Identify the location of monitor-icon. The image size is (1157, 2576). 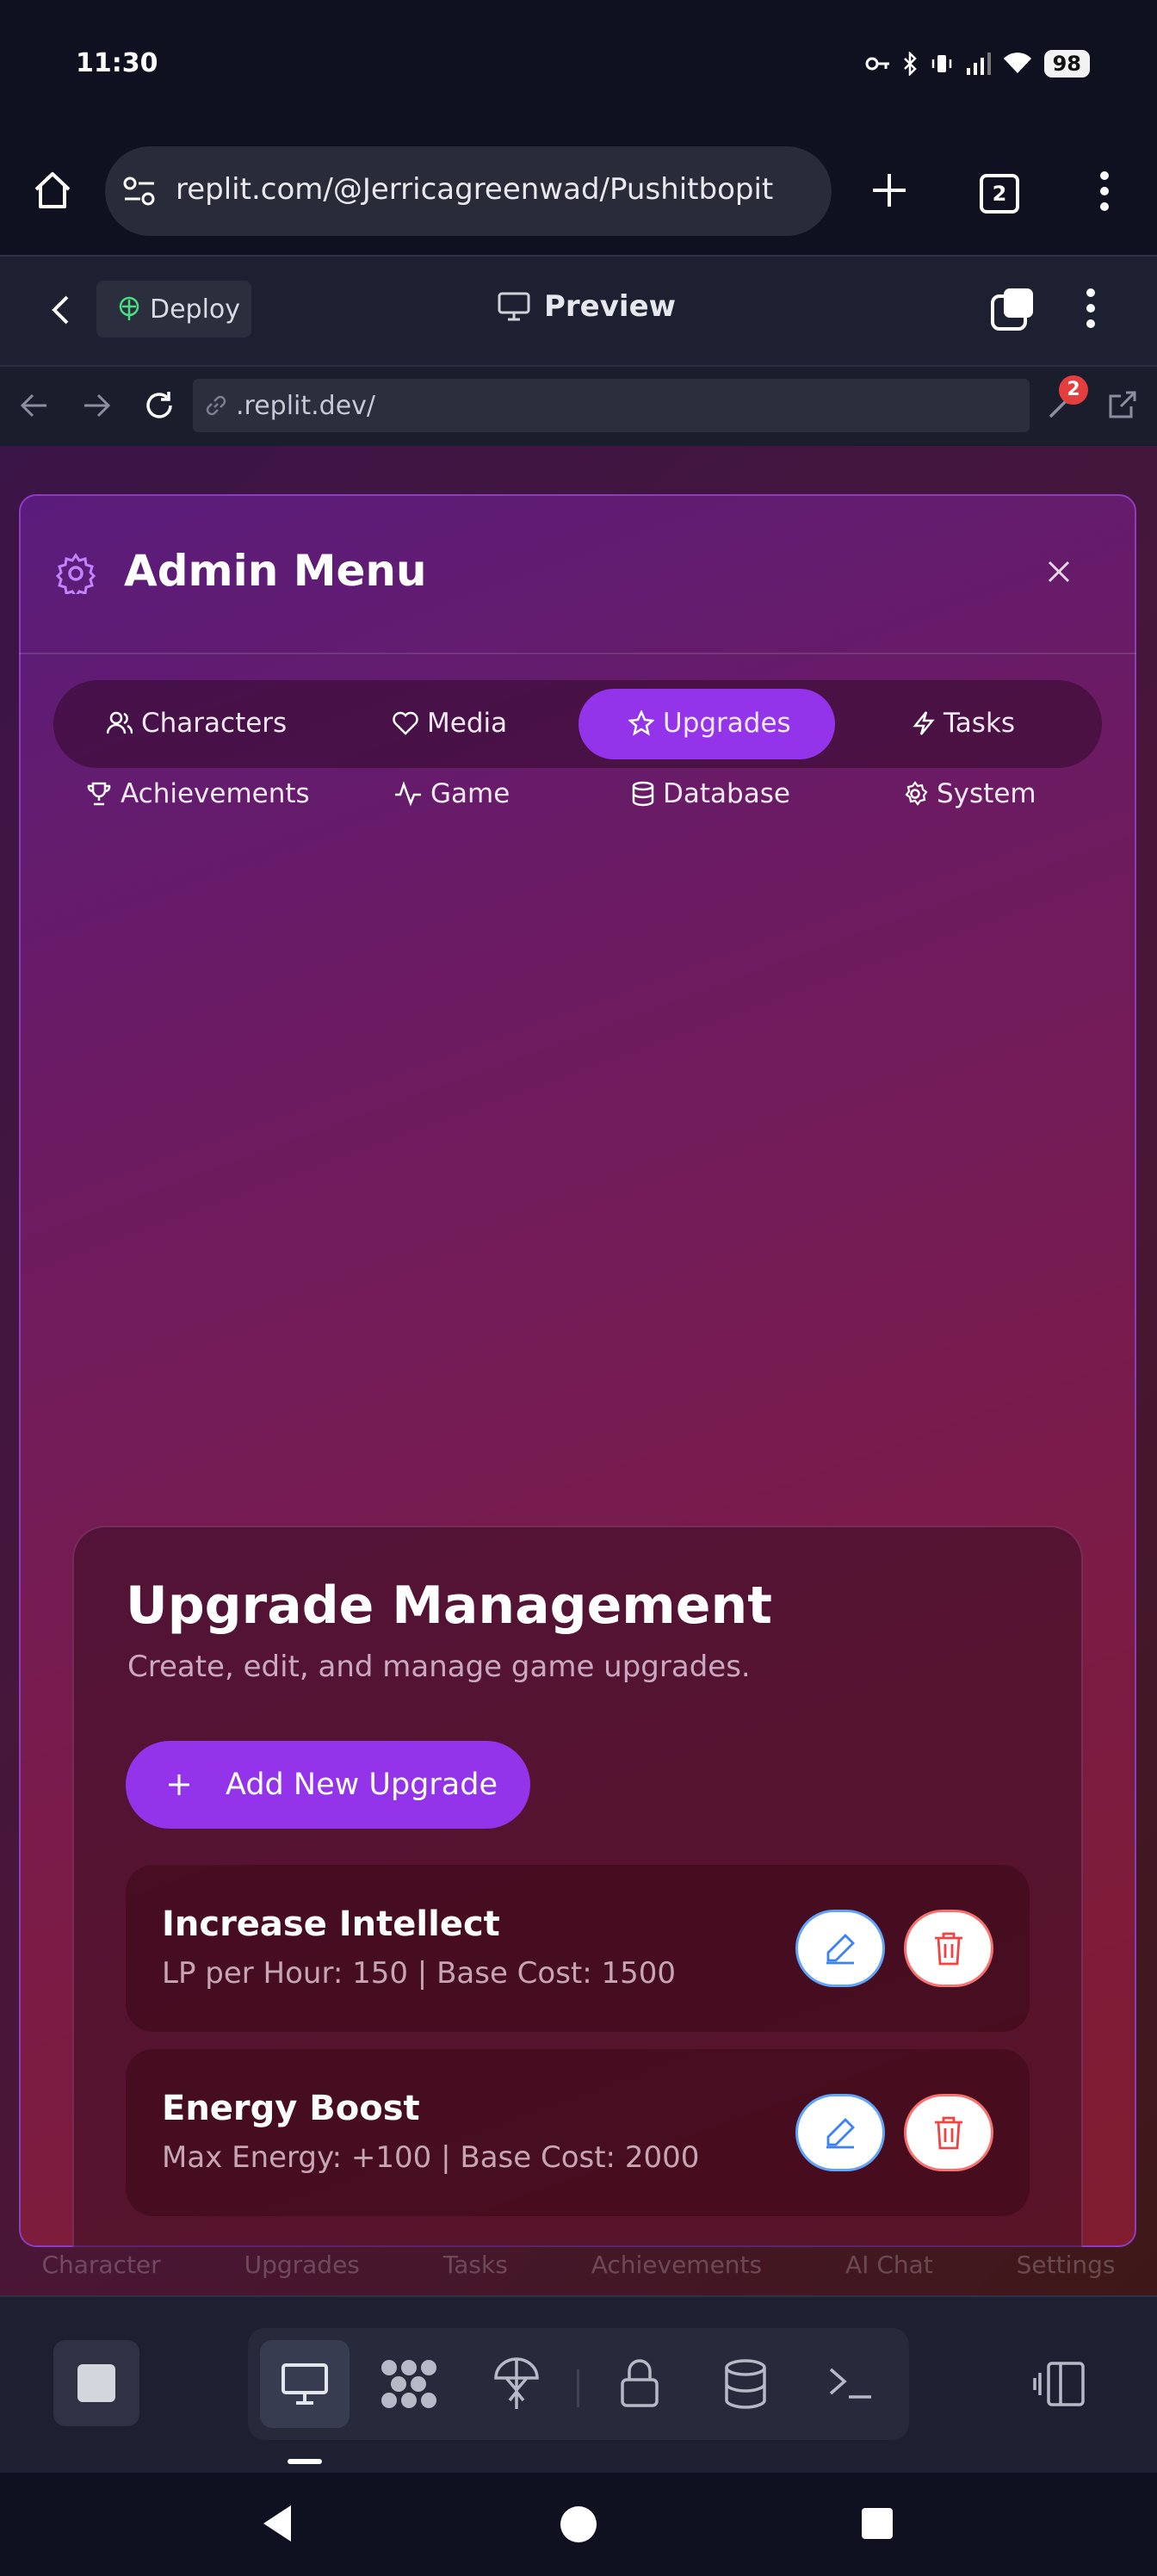
(514, 306).